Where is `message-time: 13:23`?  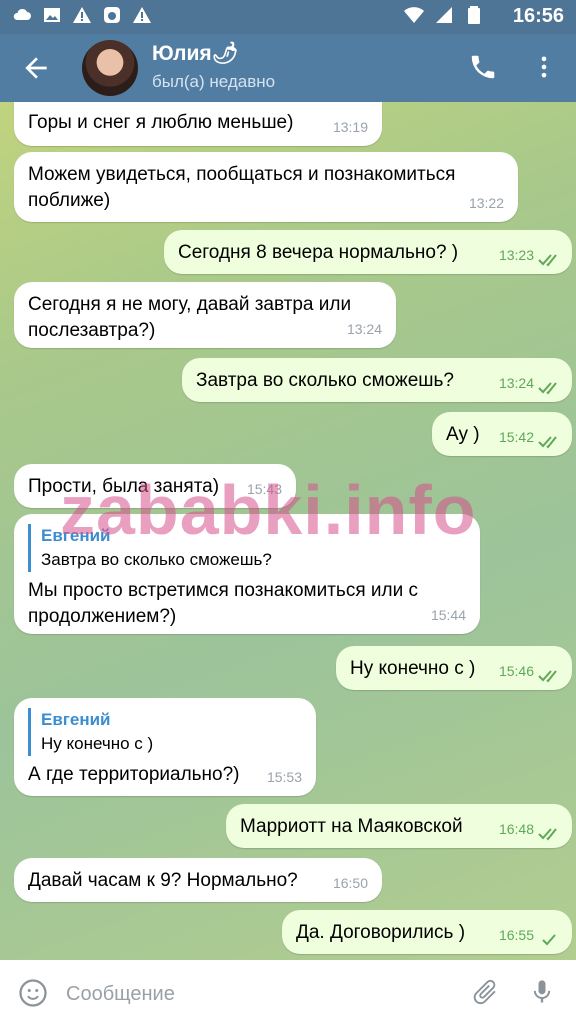
message-time: 13:23 is located at coordinates (516, 255).